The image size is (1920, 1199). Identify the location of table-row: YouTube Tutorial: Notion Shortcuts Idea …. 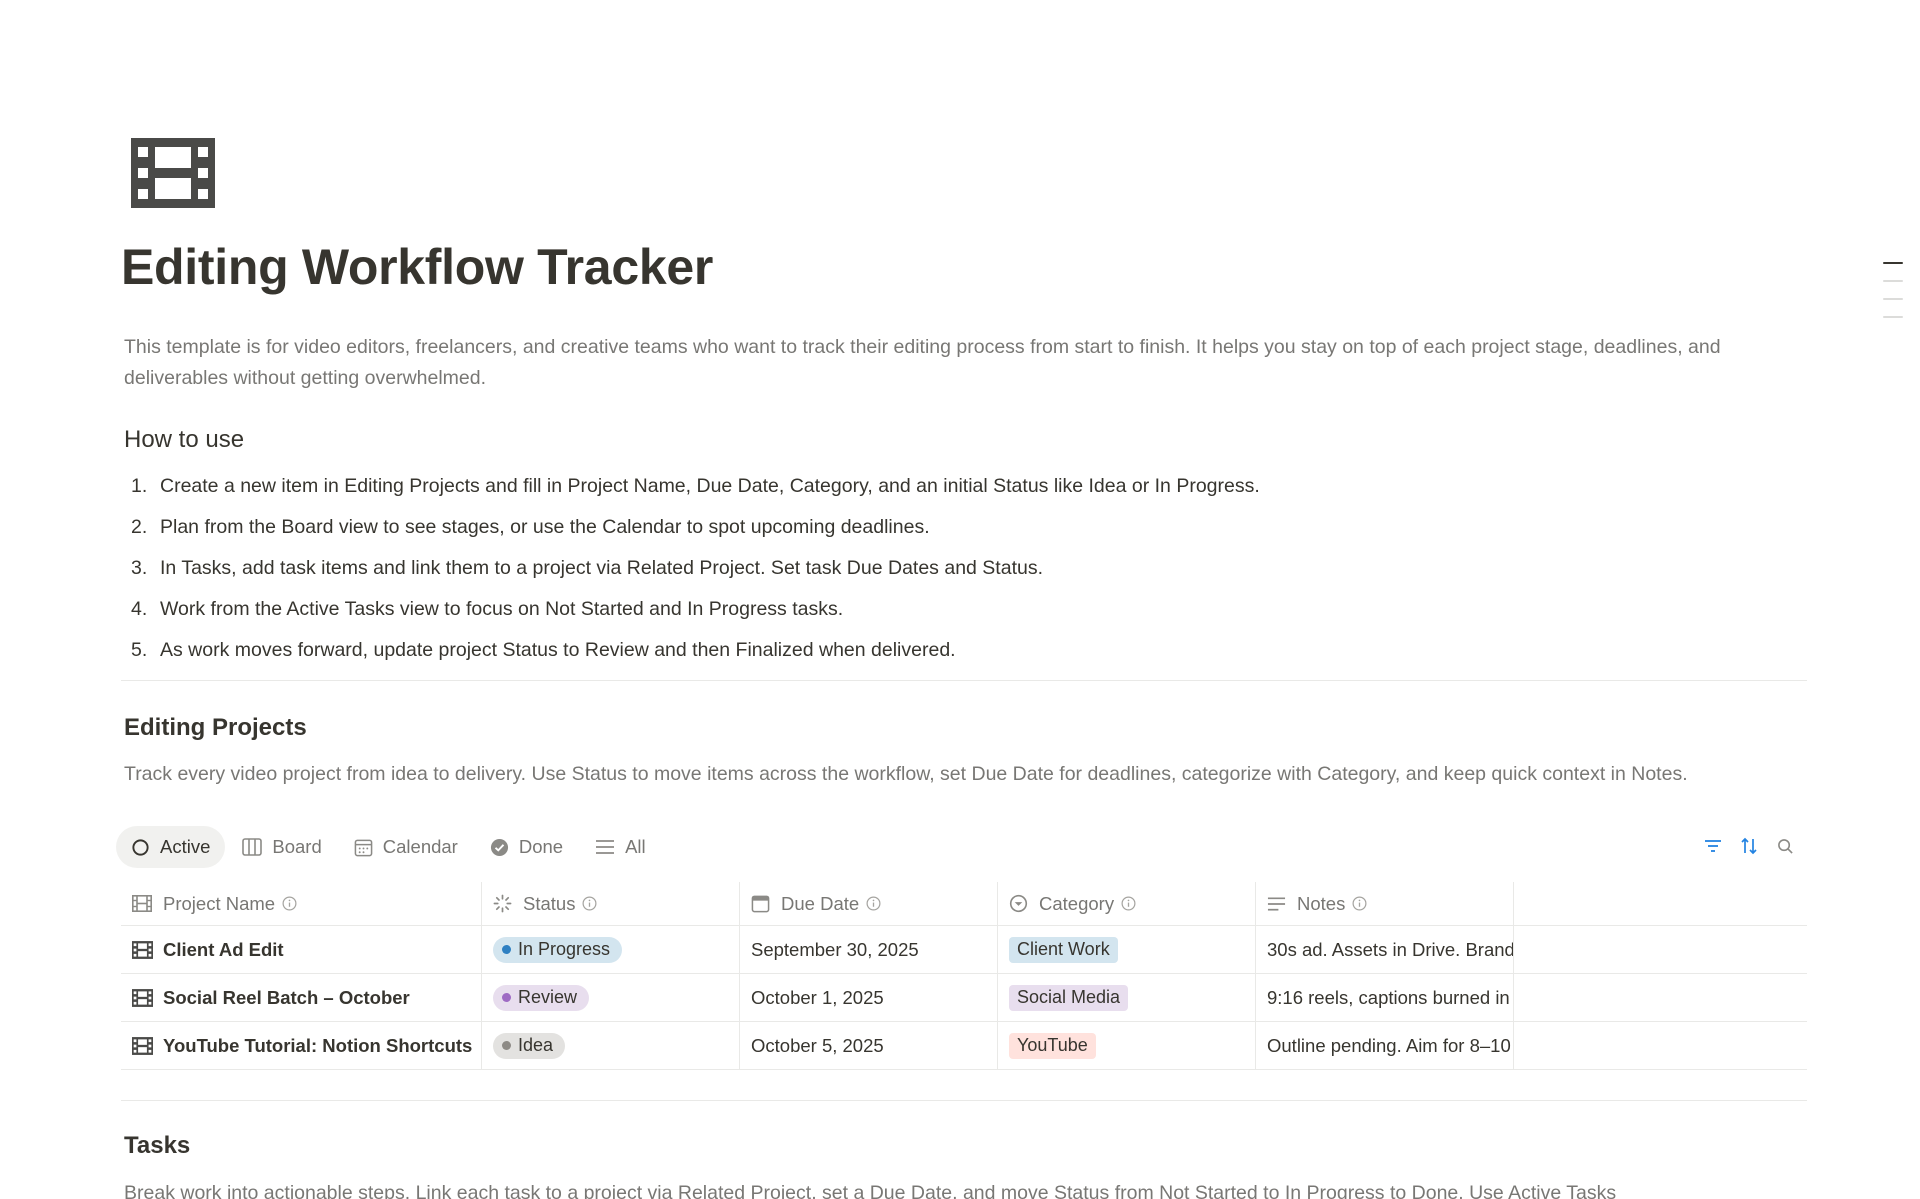
(964, 1046).